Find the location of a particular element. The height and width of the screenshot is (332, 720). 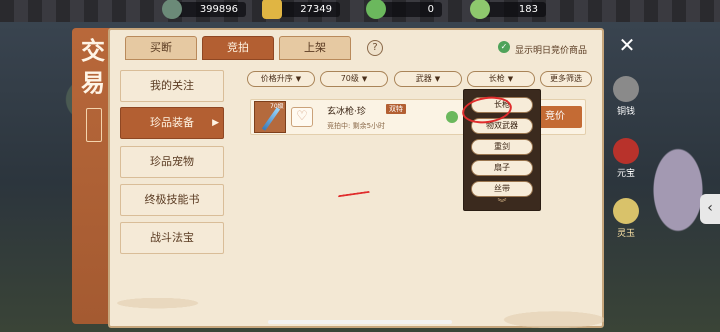

filter-price-sort: 价格升序 ▼ is located at coordinates (281, 79).